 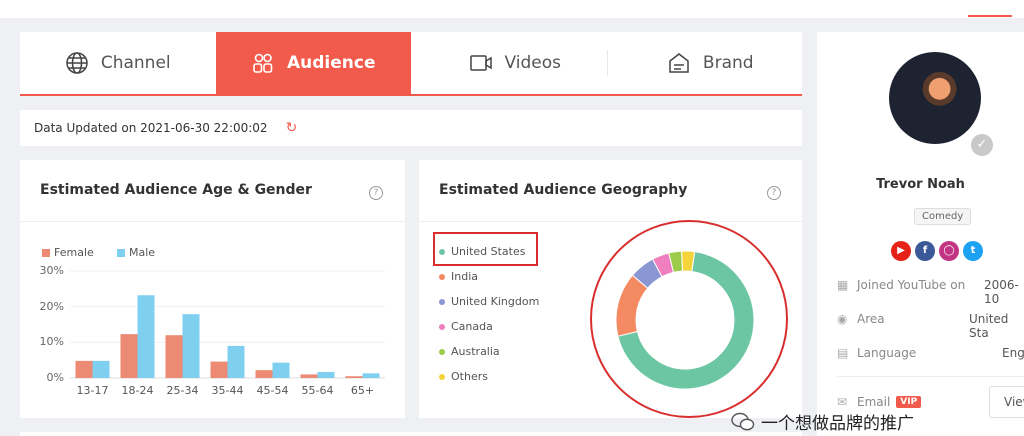 I want to click on video-camera-icon, so click(x=480, y=63).